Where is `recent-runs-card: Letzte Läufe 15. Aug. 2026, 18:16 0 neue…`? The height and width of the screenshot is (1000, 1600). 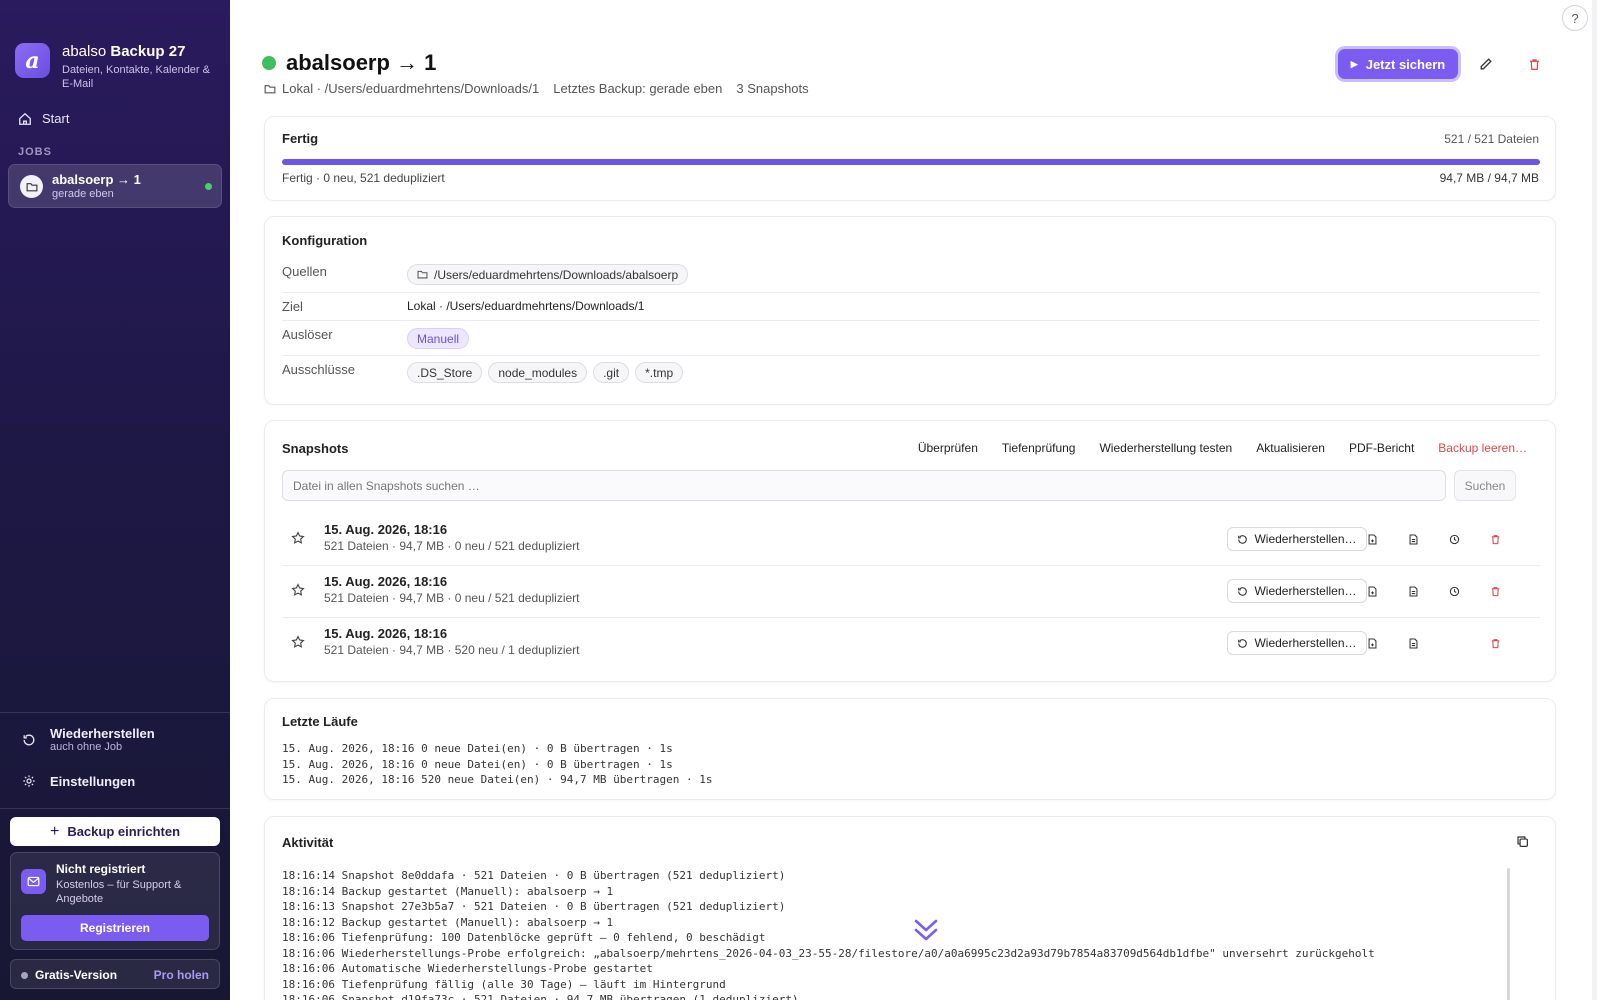 recent-runs-card: Letzte Läufe 15. Aug. 2026, 18:16 0 neue… is located at coordinates (910, 749).